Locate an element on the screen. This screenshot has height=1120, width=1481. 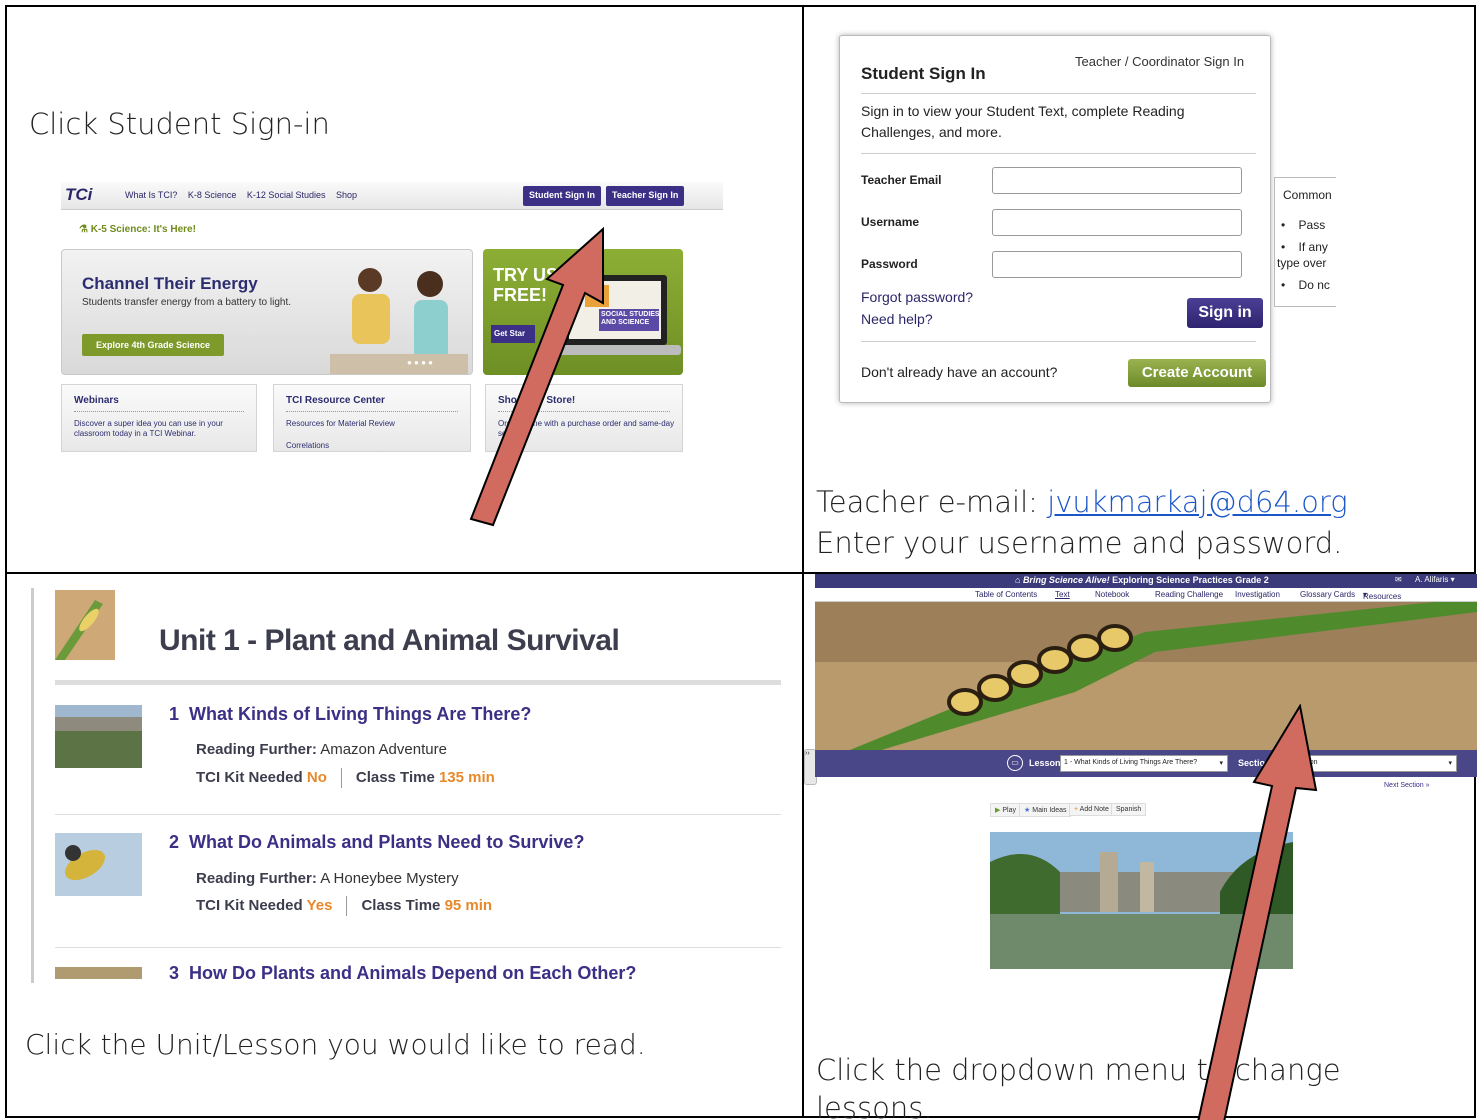
password-input is located at coordinates (1117, 264).